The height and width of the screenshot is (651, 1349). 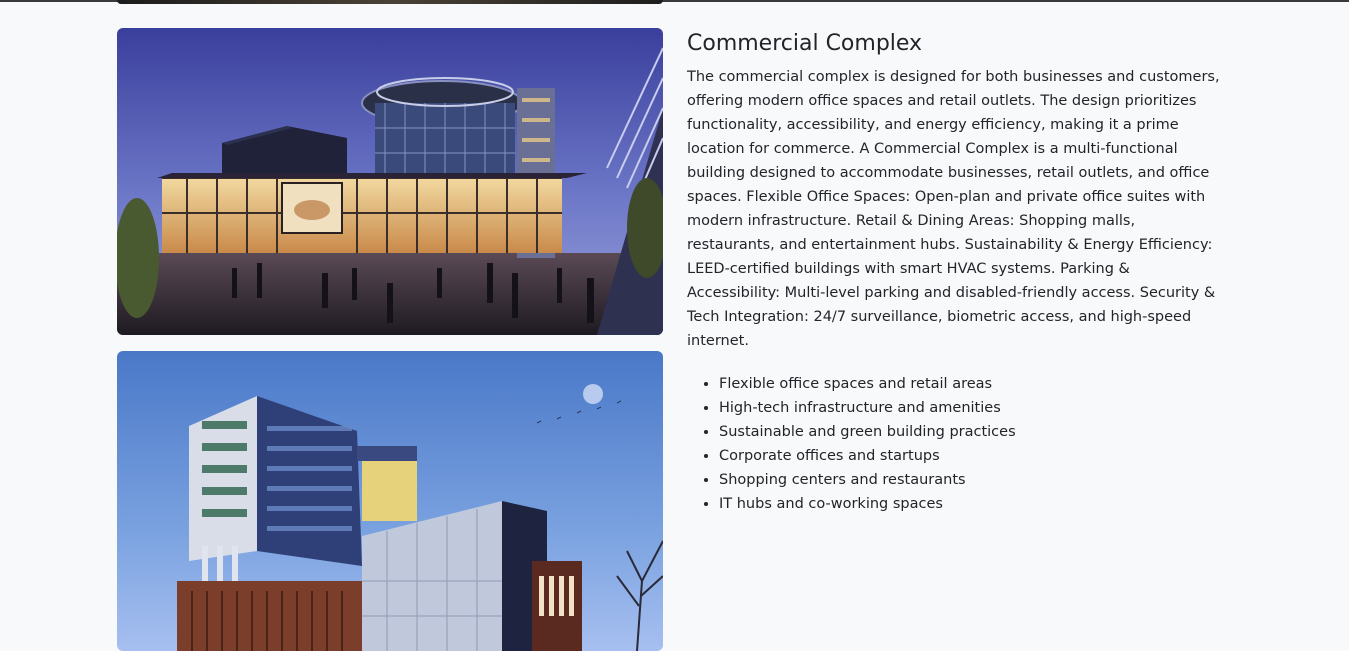 I want to click on feature-item: Shopping centers and restaurants, so click(x=973, y=480).